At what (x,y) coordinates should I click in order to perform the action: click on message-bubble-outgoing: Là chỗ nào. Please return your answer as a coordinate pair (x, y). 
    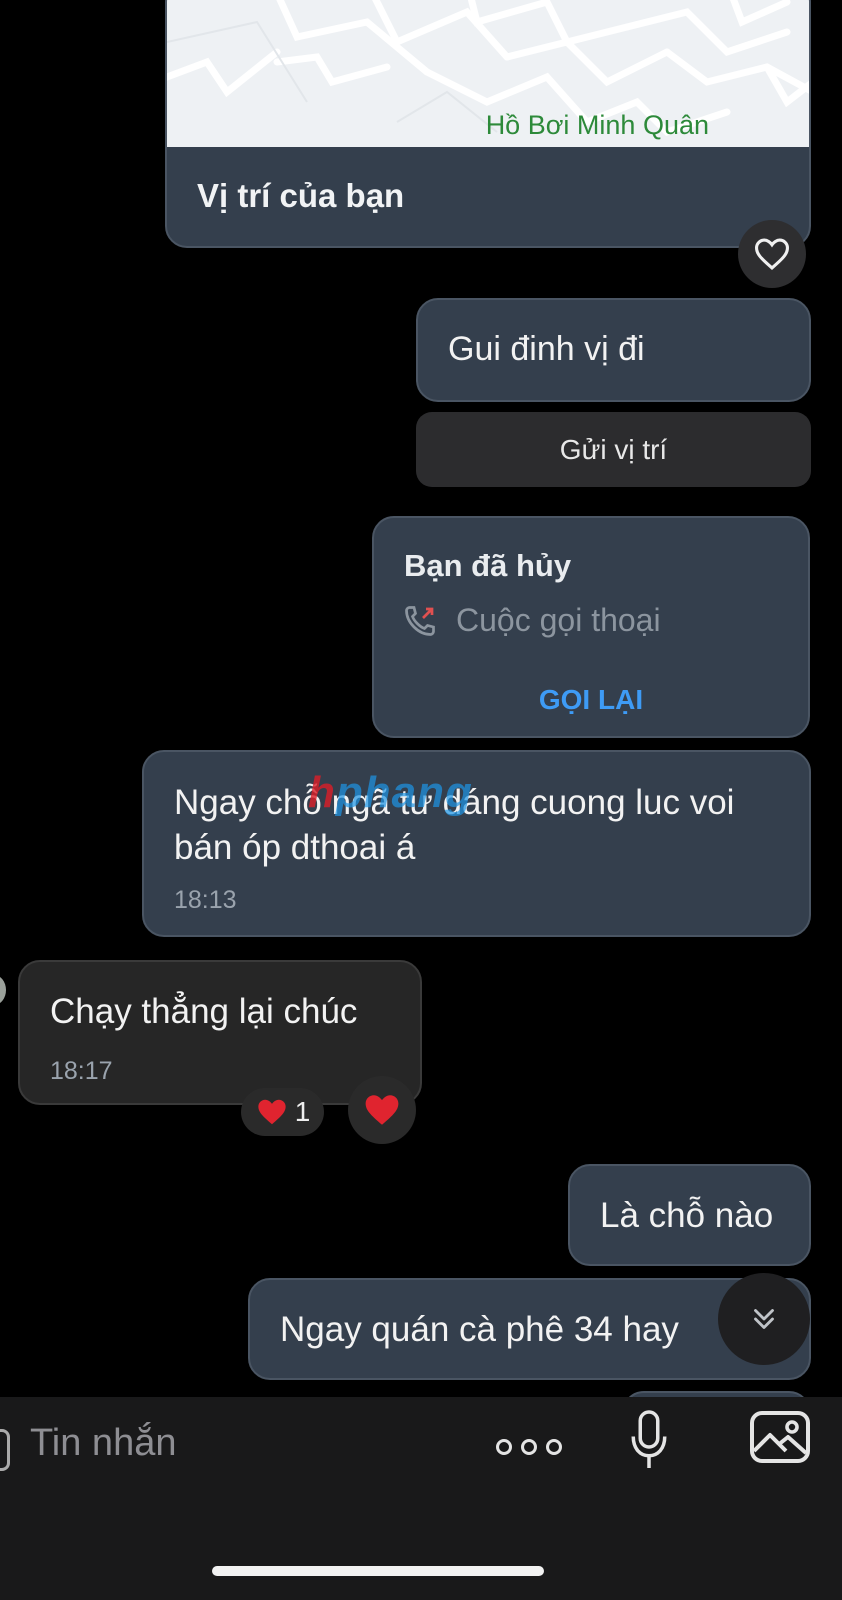
    Looking at the image, I should click on (689, 1215).